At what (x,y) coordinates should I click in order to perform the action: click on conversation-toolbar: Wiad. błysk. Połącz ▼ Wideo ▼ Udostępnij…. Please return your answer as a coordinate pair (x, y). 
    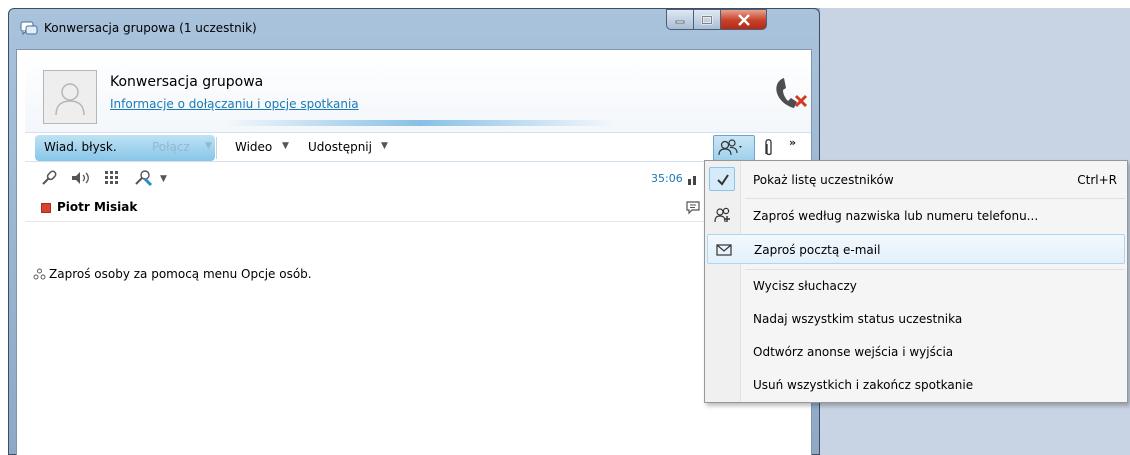
    Looking at the image, I should click on (418, 147).